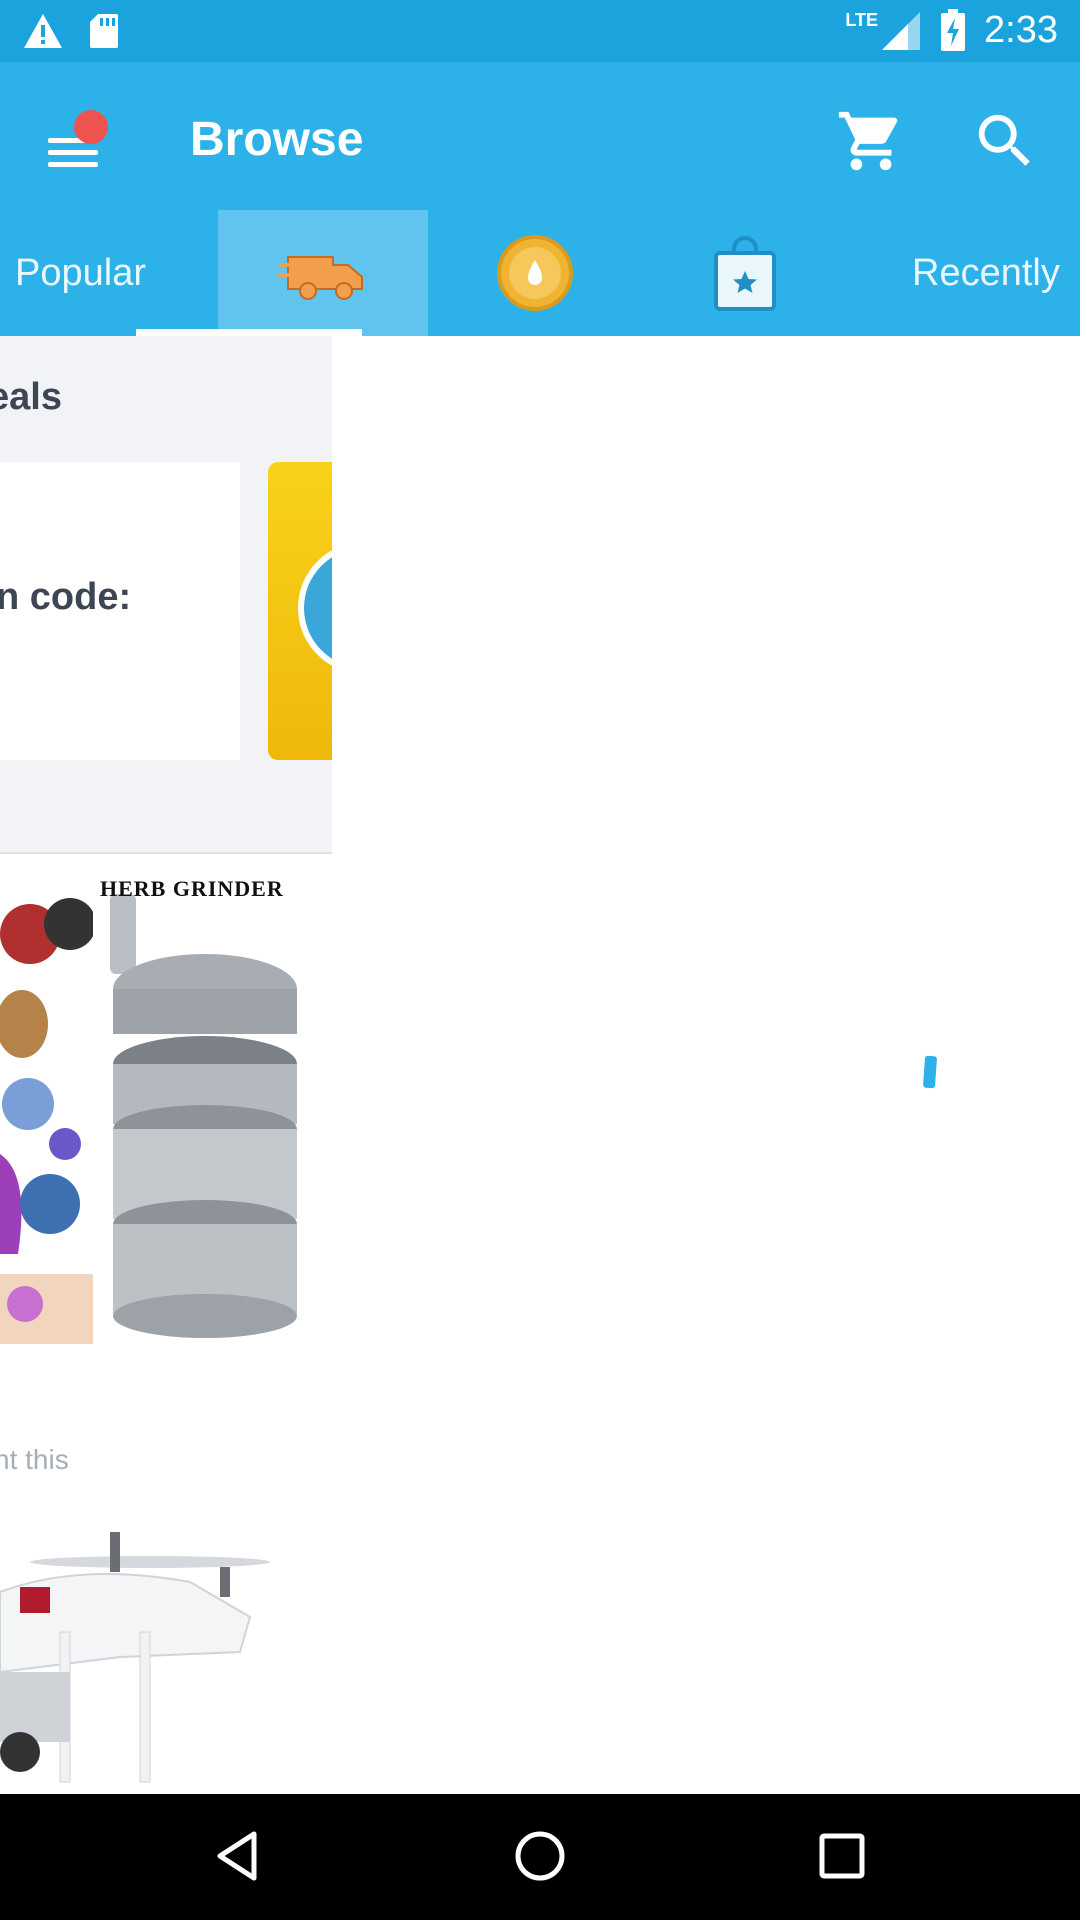  I want to click on tab-fast-delivery, so click(323, 273).